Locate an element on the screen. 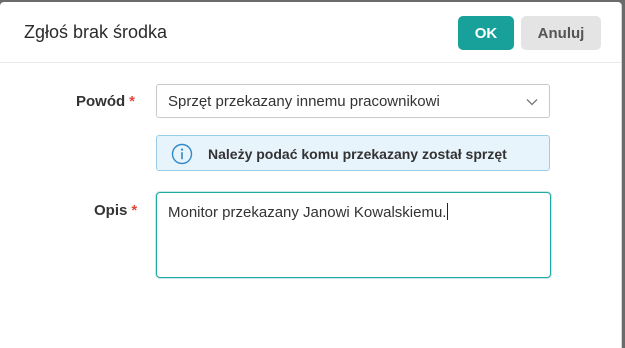  dialog-title: Zgłoś brak środka is located at coordinates (96, 32).